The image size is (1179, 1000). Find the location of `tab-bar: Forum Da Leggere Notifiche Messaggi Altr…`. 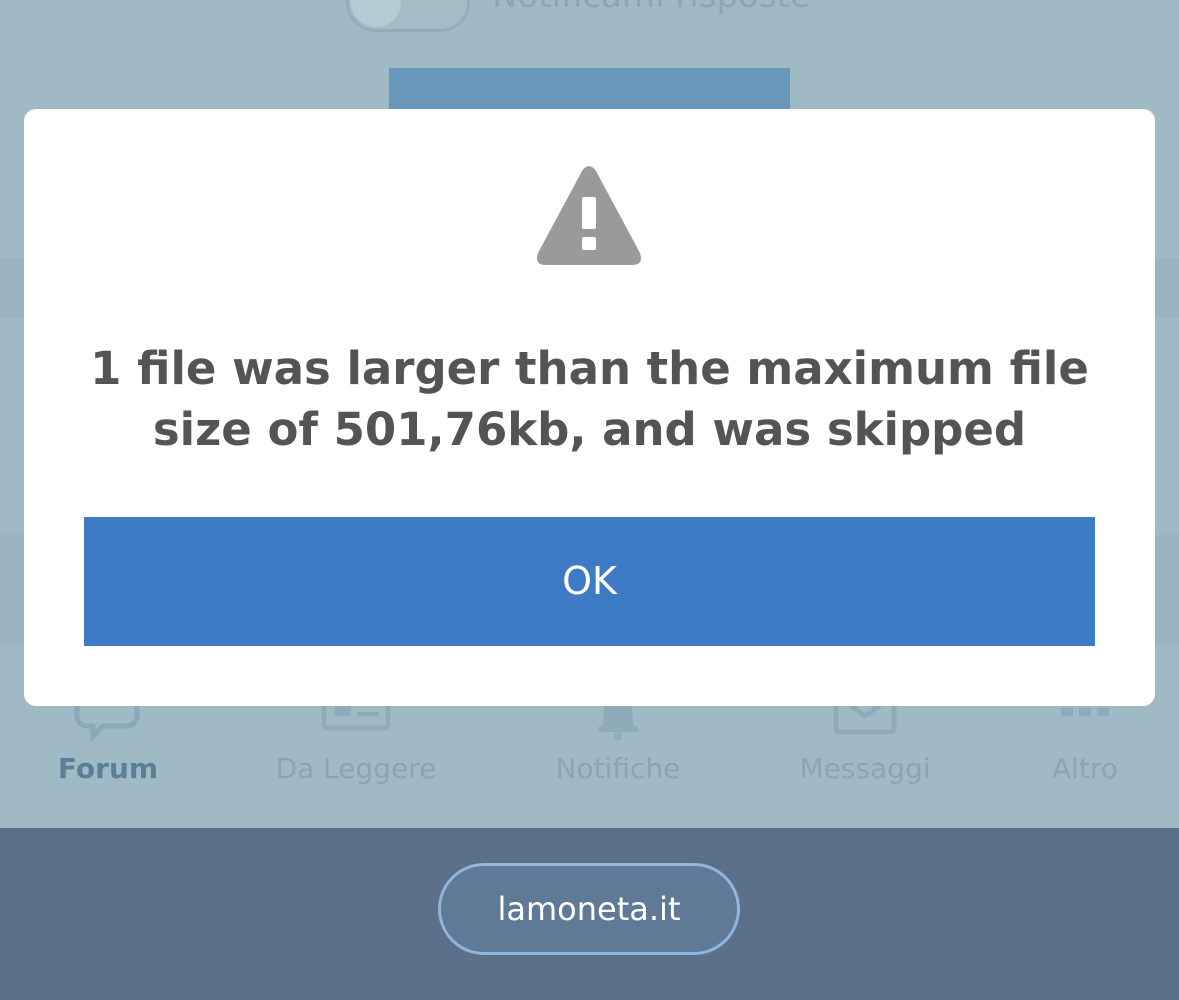

tab-bar: Forum Da Leggere Notifiche Messaggi Altr… is located at coordinates (589, 742).